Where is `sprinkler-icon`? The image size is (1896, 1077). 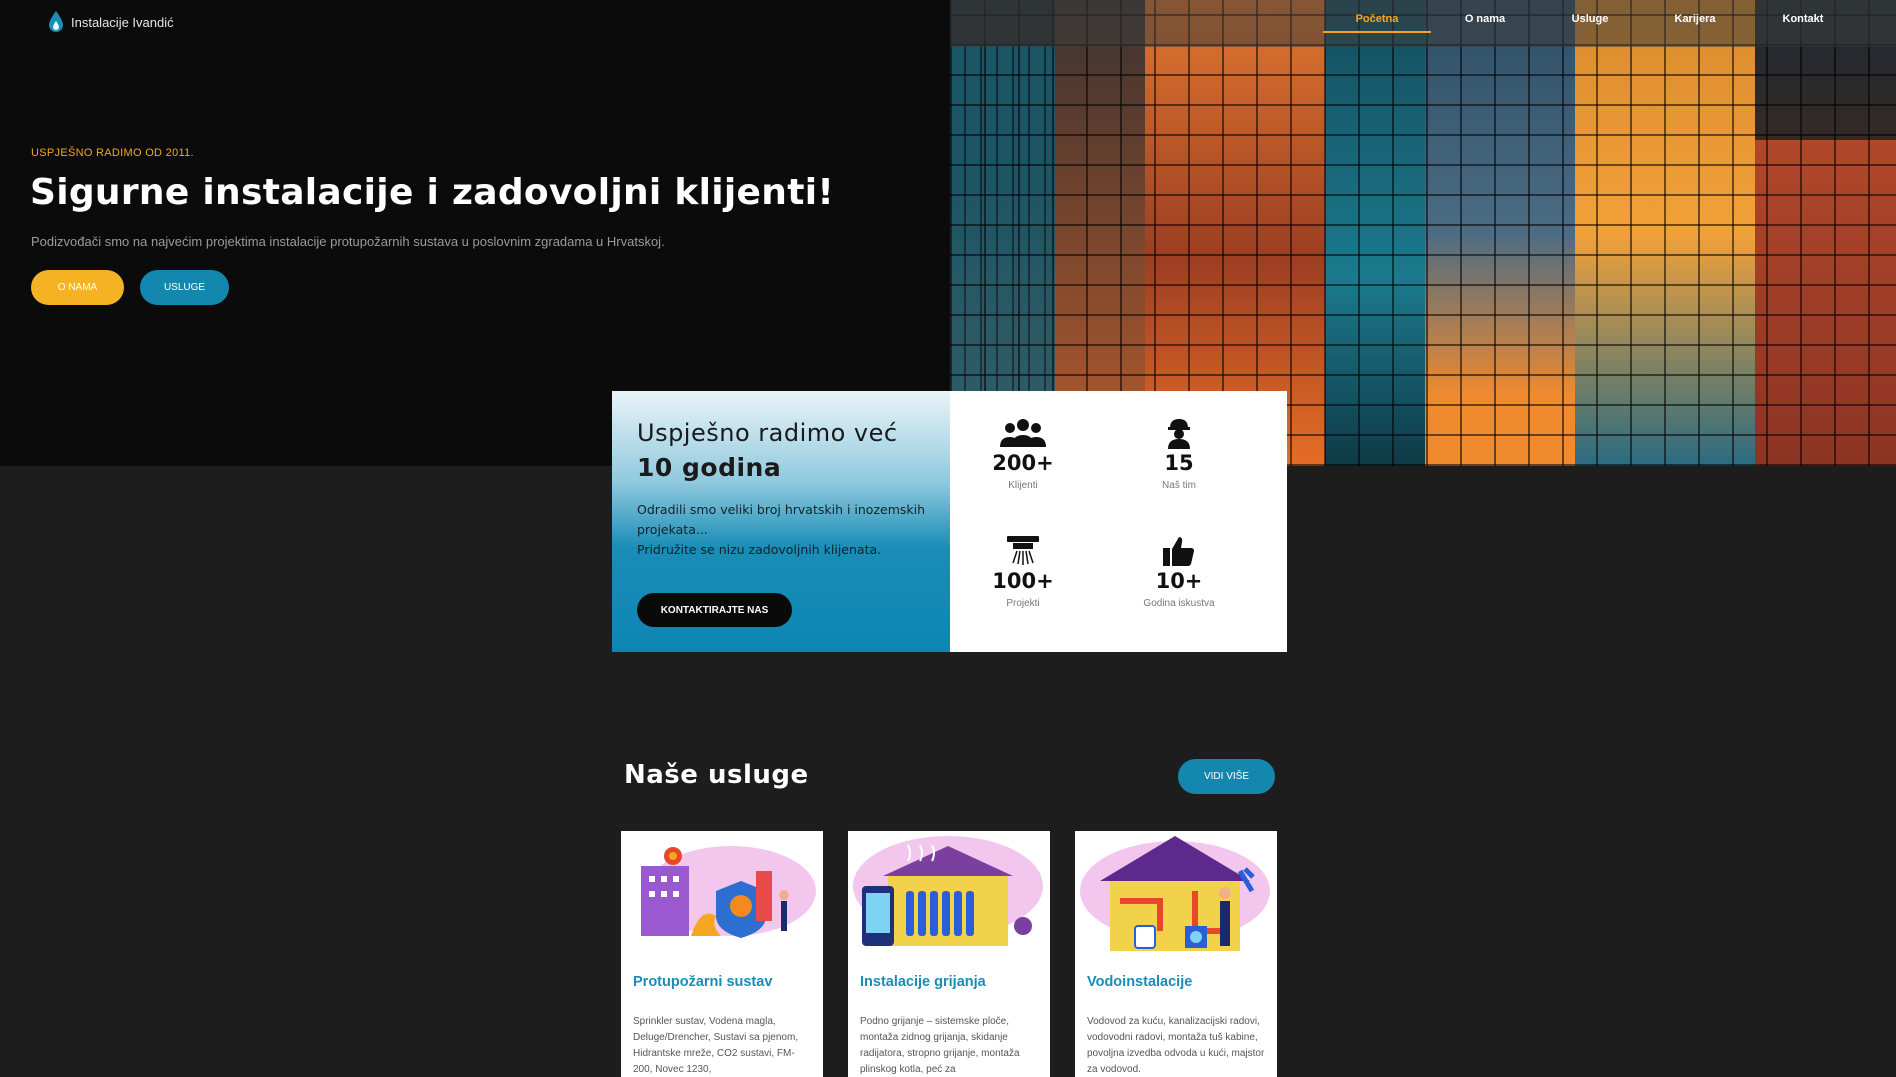 sprinkler-icon is located at coordinates (1023, 550).